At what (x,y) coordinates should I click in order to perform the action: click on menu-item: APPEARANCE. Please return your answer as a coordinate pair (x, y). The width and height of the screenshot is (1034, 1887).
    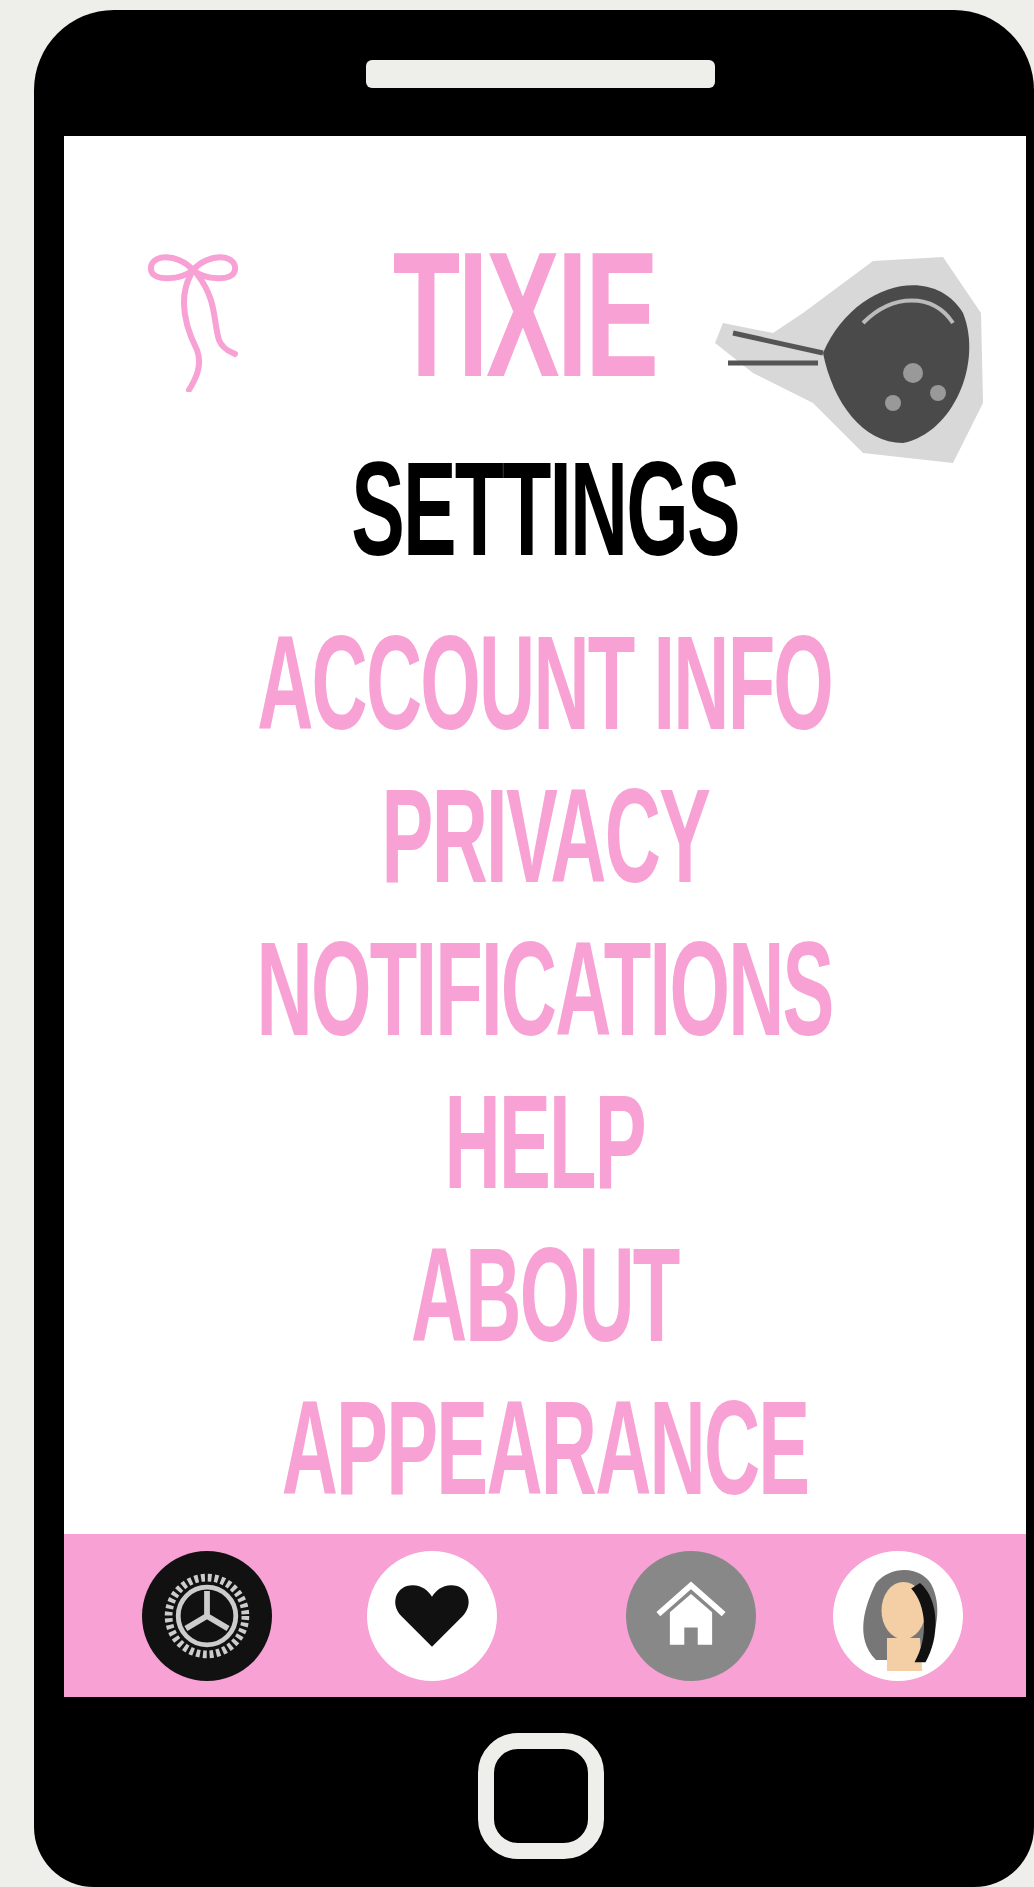
    Looking at the image, I should click on (545, 1458).